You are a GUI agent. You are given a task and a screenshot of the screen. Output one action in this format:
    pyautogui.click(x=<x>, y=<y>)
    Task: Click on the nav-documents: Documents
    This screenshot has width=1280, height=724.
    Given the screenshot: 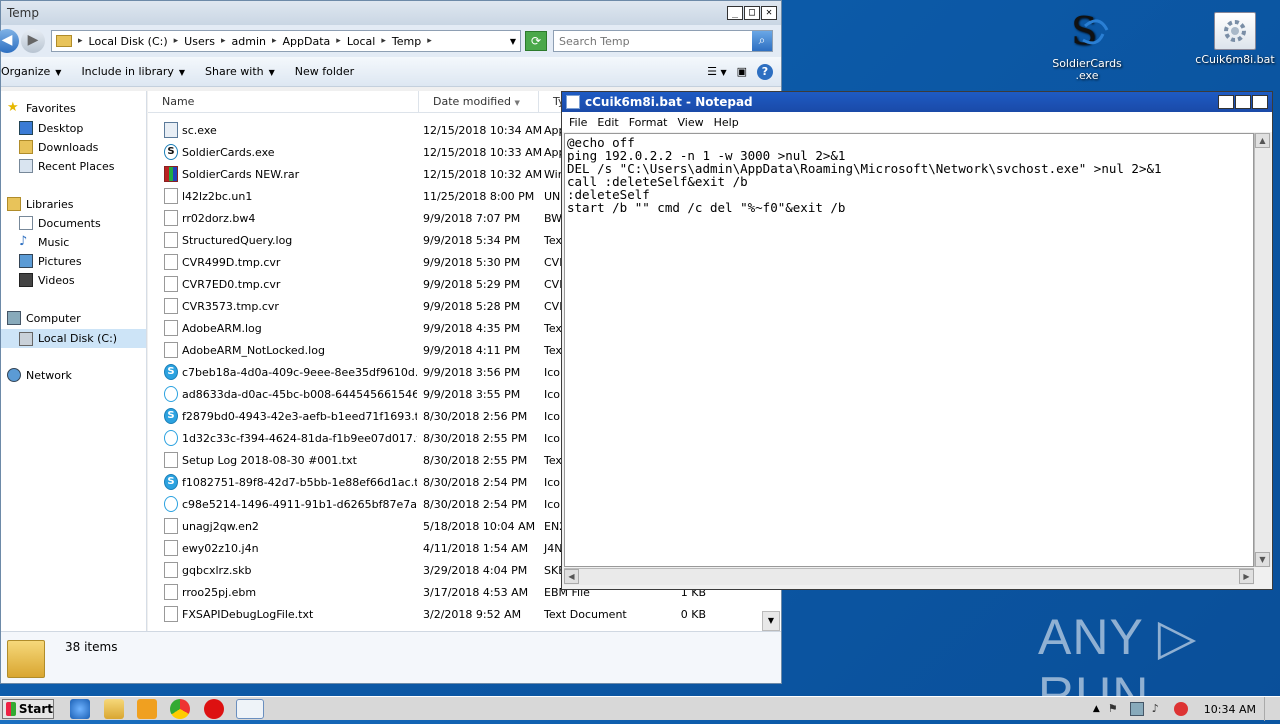 What is the action you would take?
    pyautogui.click(x=60, y=223)
    